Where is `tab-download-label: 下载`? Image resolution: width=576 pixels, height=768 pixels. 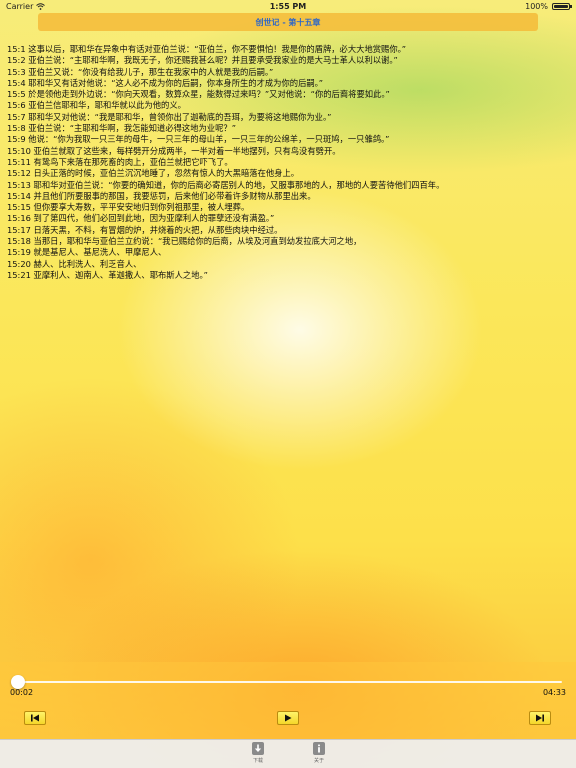 tab-download-label: 下载 is located at coordinates (257, 761).